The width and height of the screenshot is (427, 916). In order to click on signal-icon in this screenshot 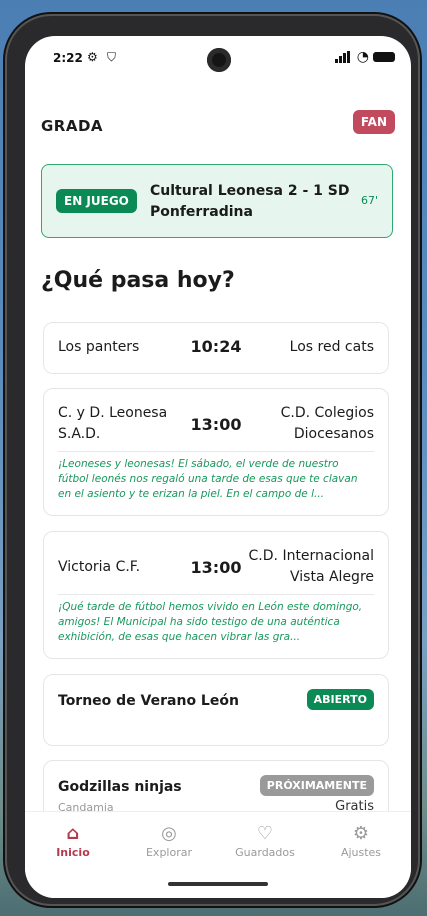, I will do `click(343, 57)`.